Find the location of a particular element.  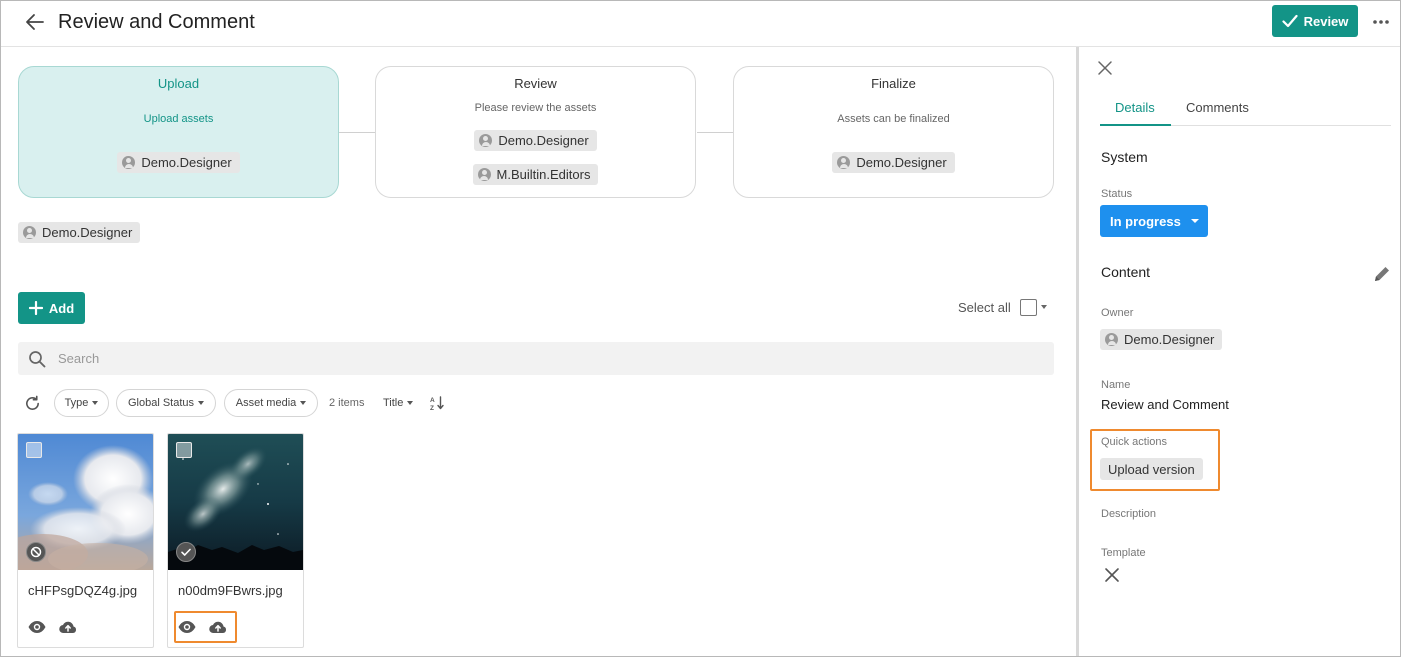

assignee-name: M.Builtin.Editors is located at coordinates (543, 174).